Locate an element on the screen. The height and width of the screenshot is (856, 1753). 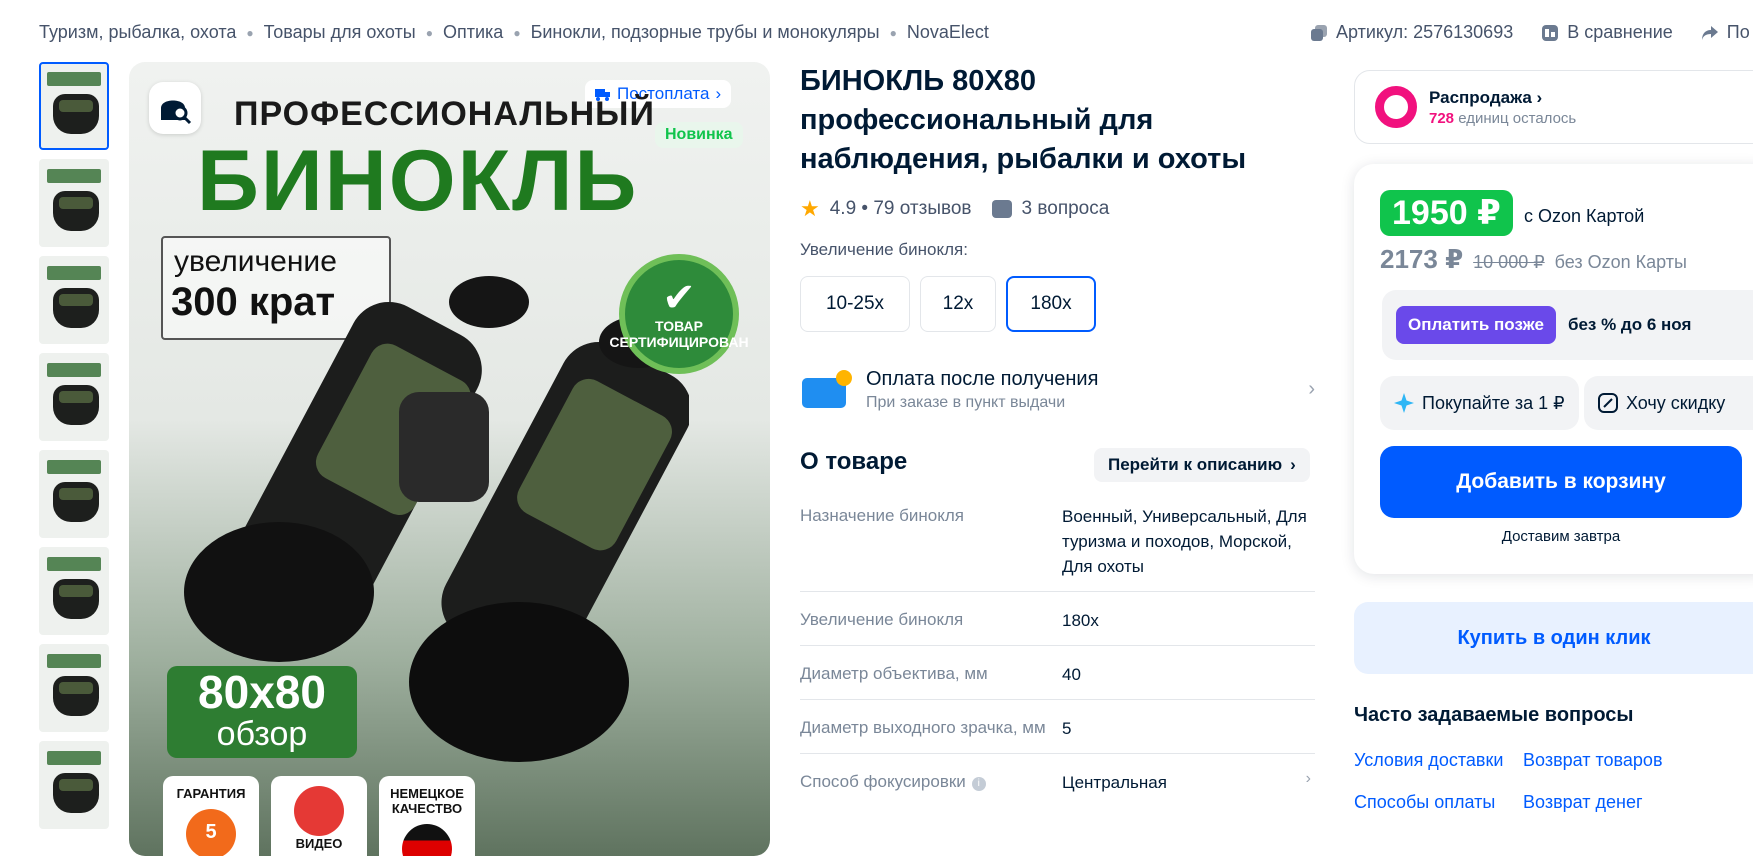
want-discount-chip: Хочу скидку is located at coordinates (1668, 403).